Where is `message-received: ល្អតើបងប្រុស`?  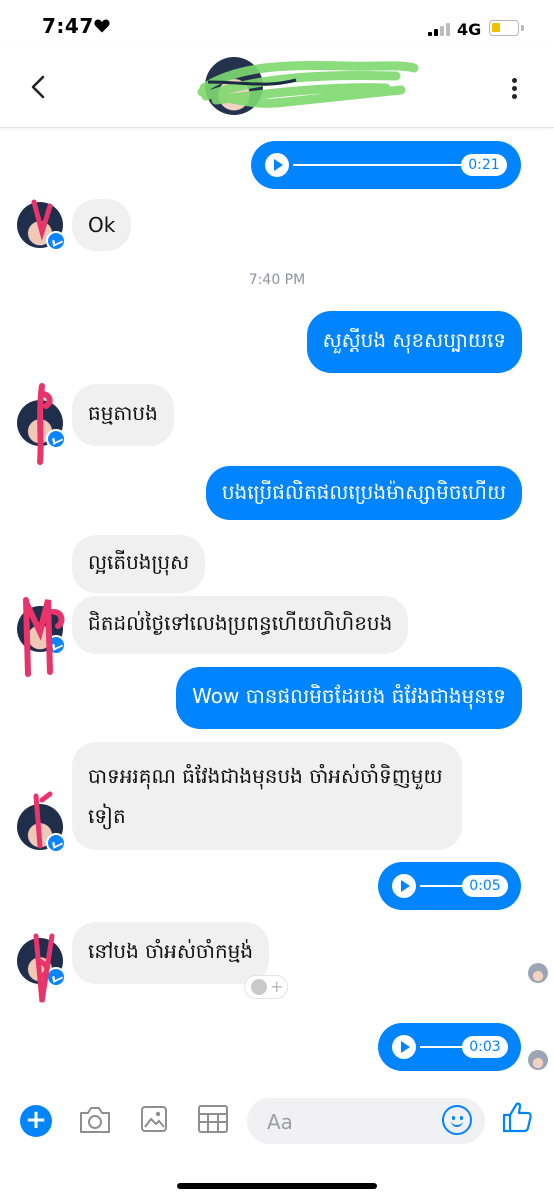
message-received: ល្អតើបងប្រុស is located at coordinates (139, 564).